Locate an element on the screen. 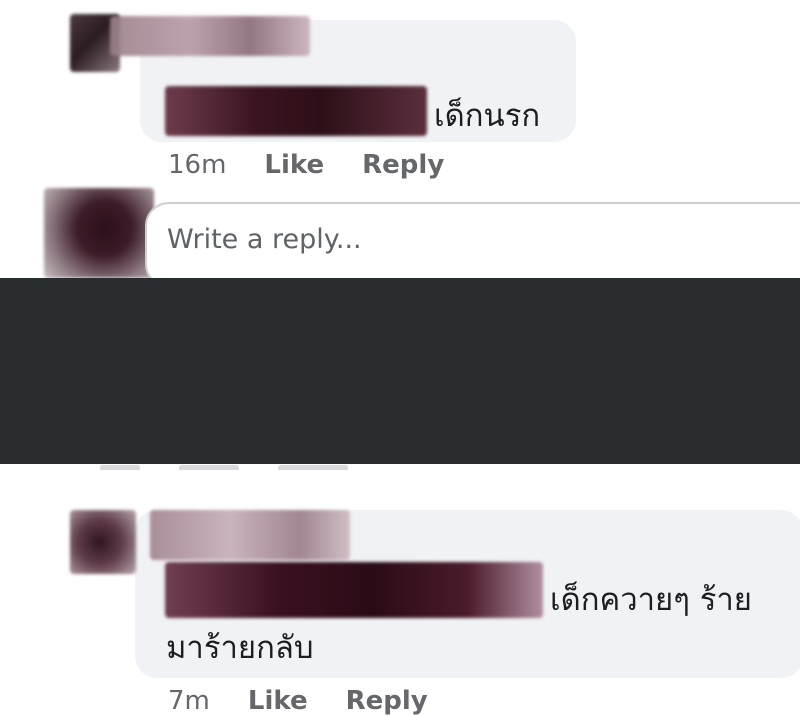 The image size is (800, 716). comment-text: เด็กนรก is located at coordinates (487, 116).